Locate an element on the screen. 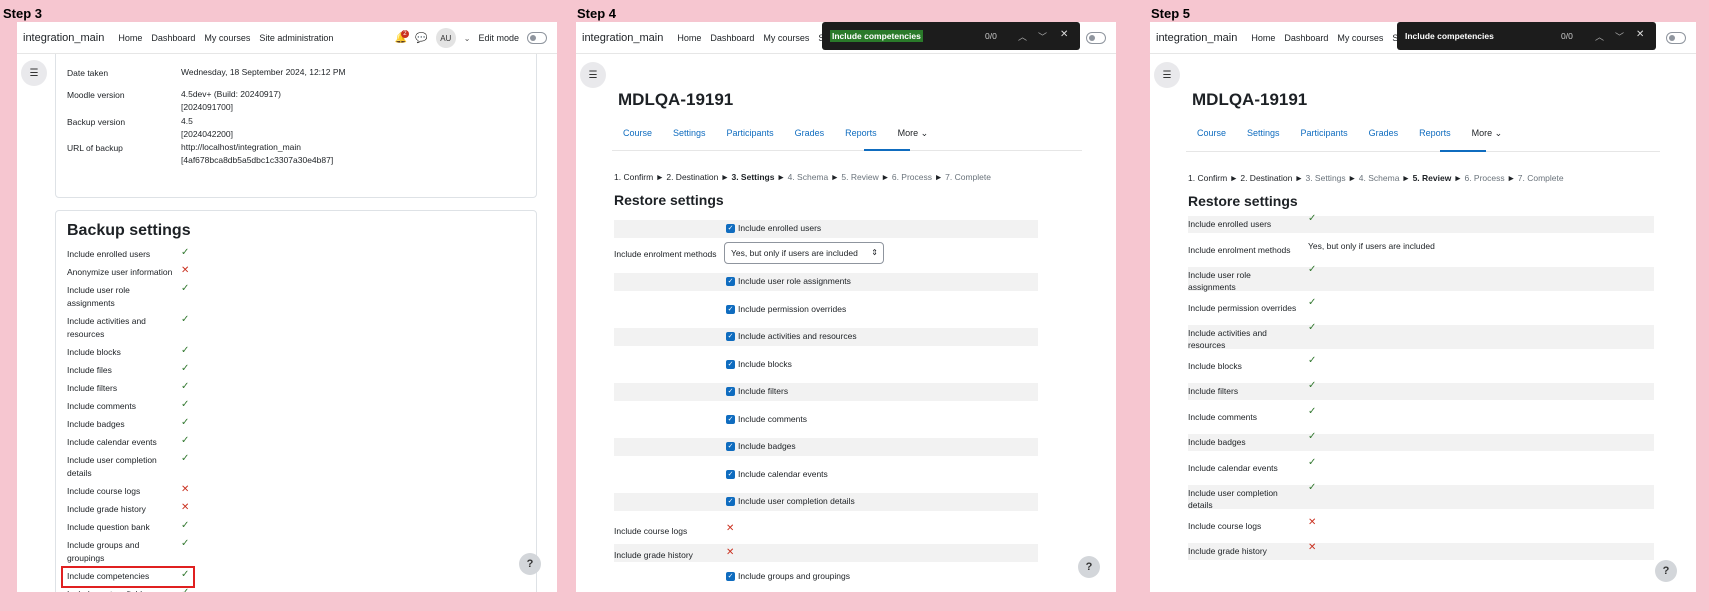 The image size is (1709, 611). tab-more-label: More is located at coordinates (1482, 133).